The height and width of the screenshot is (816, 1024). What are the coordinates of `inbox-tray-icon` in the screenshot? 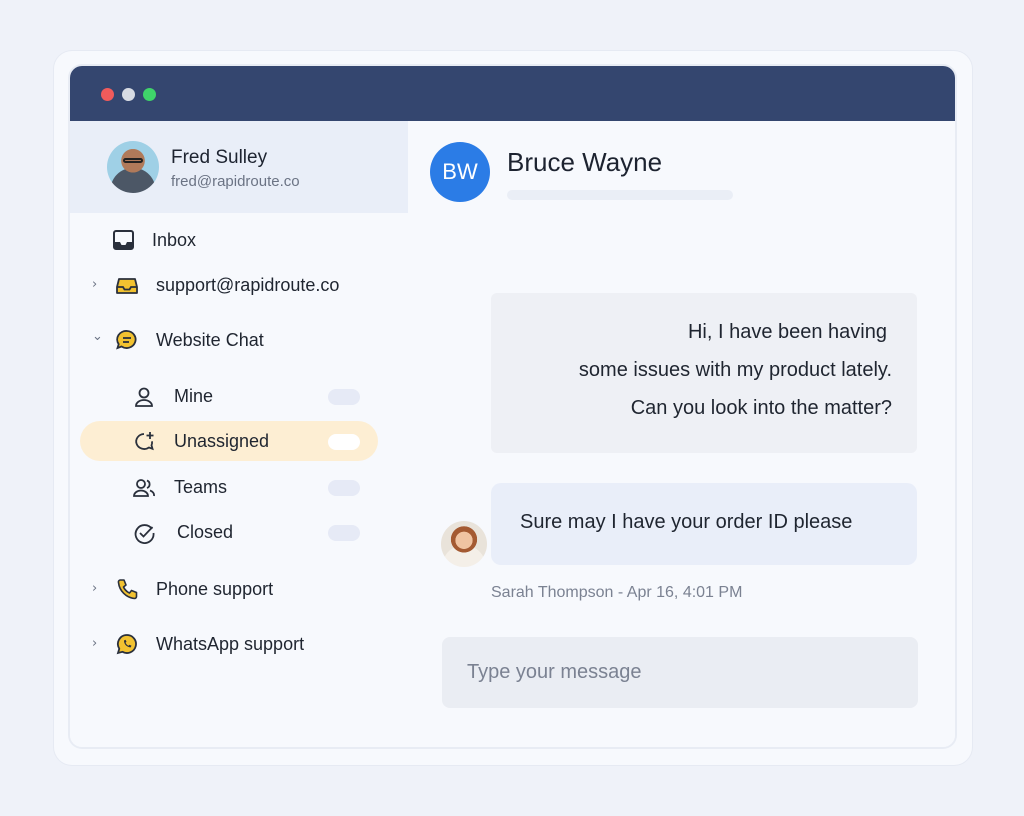 It's located at (127, 286).